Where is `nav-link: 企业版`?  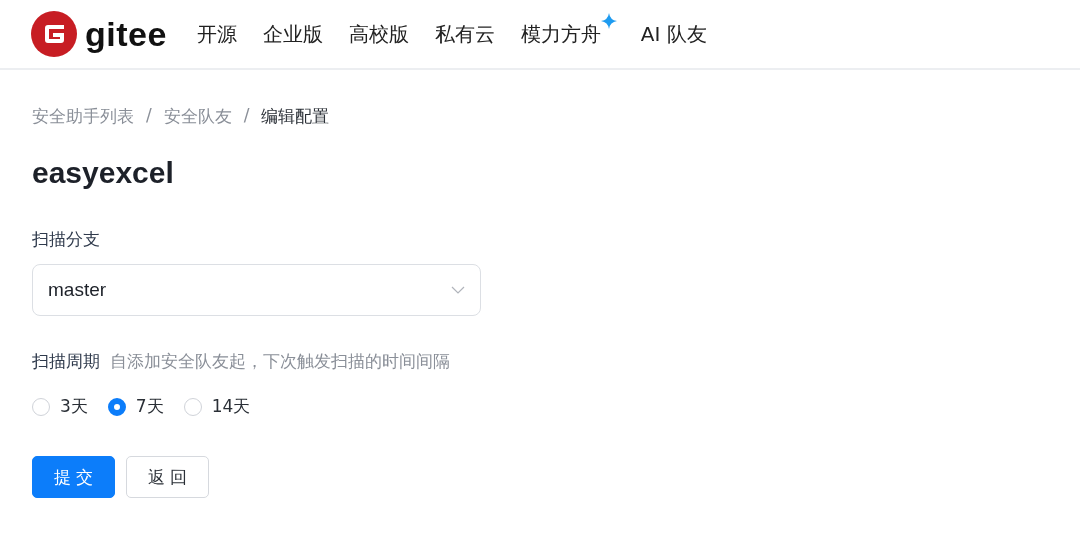
nav-link: 企业版 is located at coordinates (293, 34).